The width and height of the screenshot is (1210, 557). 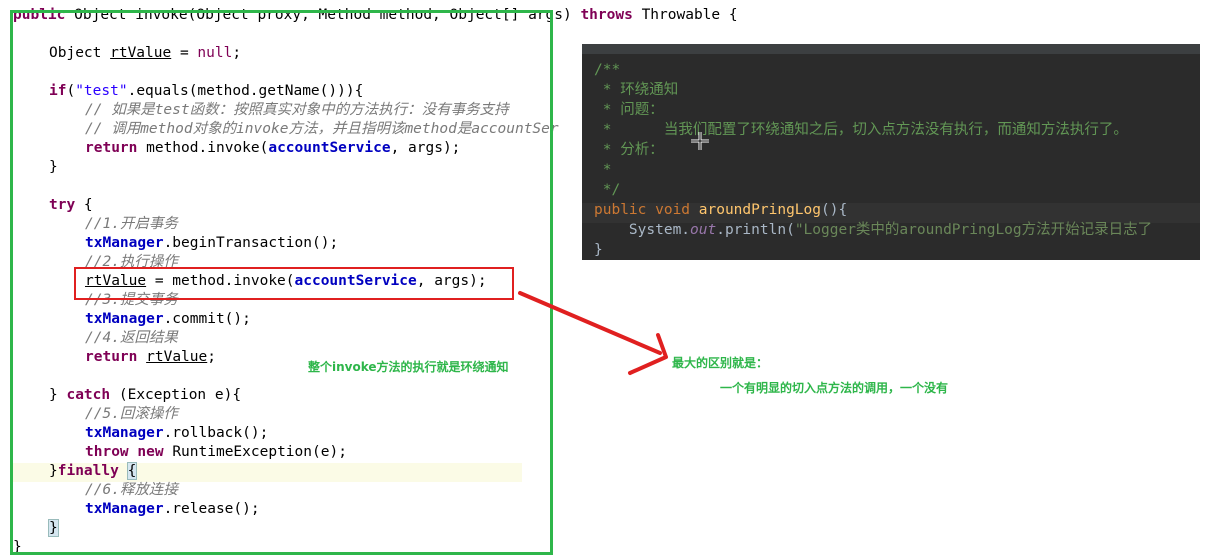 I want to click on red-arrow-icon, so click(x=593, y=333).